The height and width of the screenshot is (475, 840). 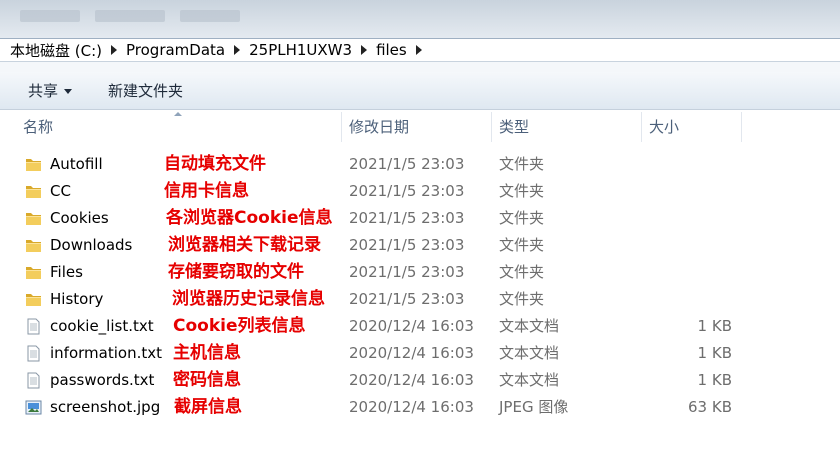 What do you see at coordinates (68, 91) in the screenshot?
I see `chevron-down-icon` at bounding box center [68, 91].